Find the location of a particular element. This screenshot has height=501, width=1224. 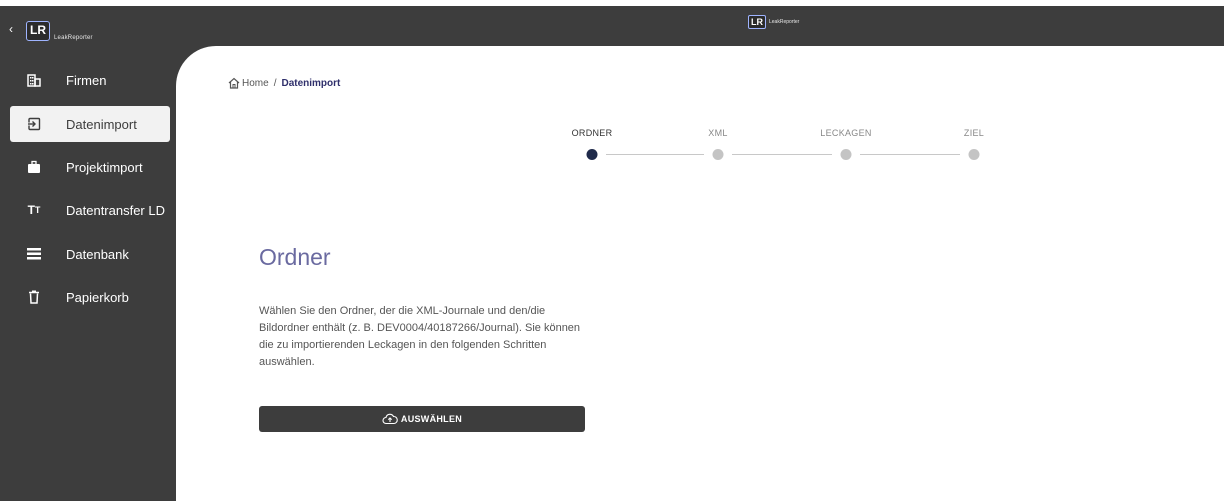

step-dot-ziel is located at coordinates (974, 154).